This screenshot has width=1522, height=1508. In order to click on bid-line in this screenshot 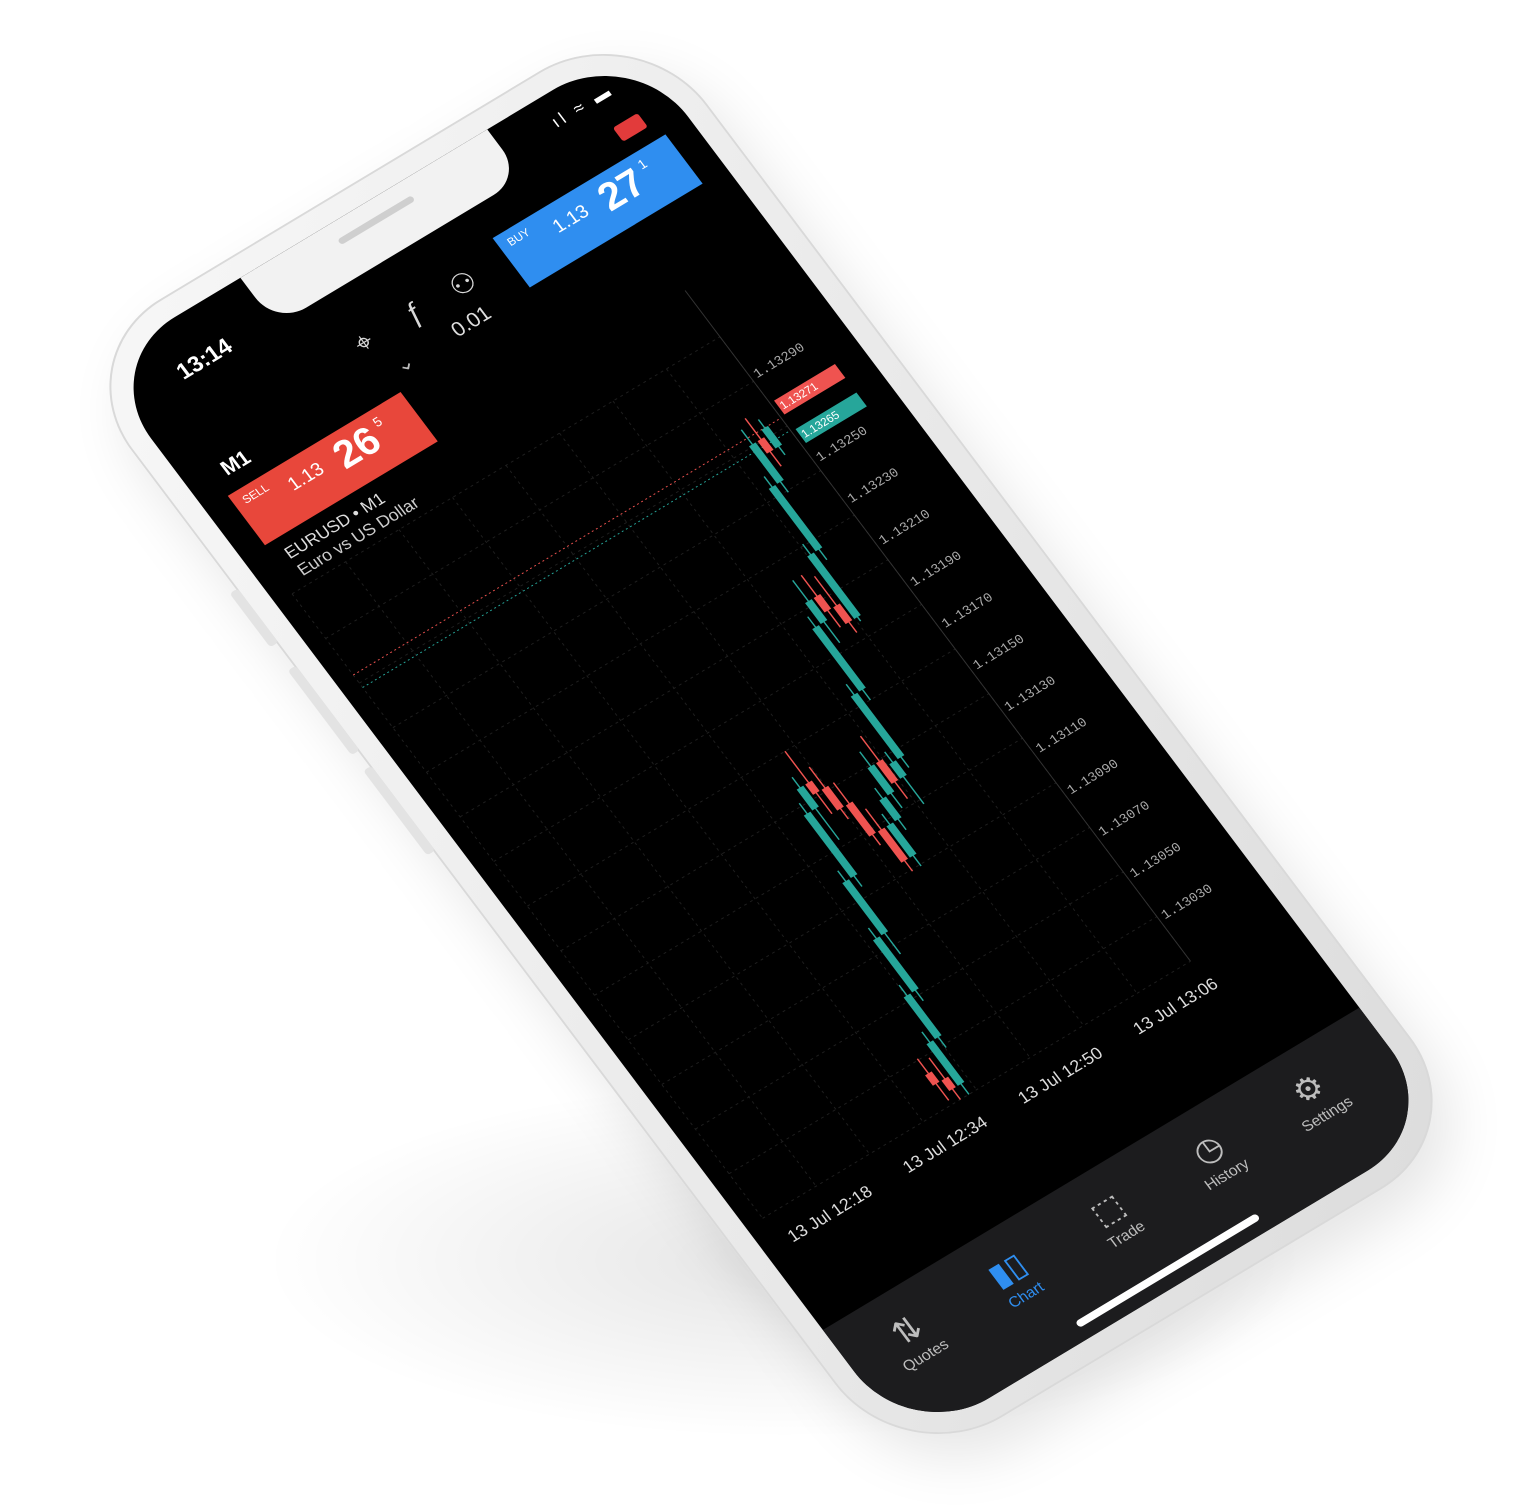, I will do `click(567, 546)`.